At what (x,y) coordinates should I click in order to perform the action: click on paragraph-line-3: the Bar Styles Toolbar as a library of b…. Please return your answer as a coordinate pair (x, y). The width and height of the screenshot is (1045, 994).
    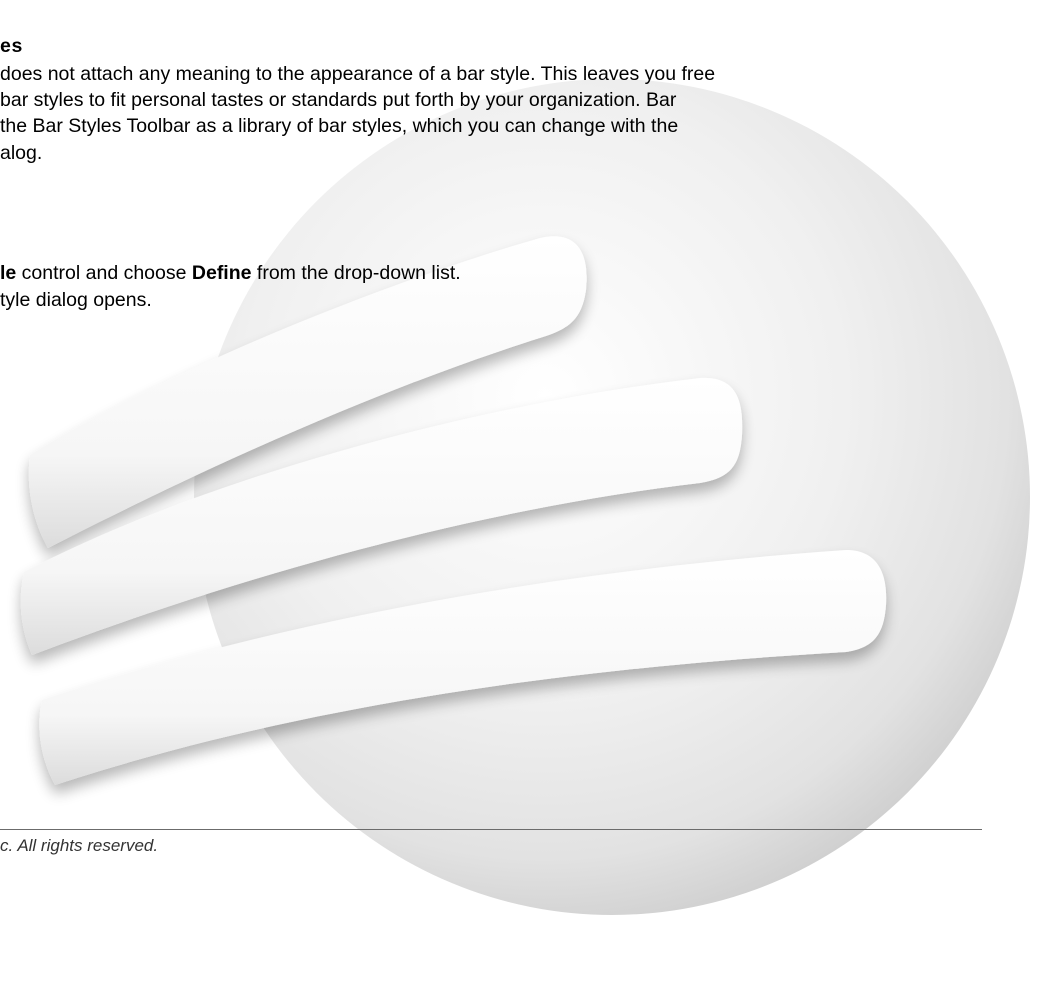
    Looking at the image, I should click on (339, 126).